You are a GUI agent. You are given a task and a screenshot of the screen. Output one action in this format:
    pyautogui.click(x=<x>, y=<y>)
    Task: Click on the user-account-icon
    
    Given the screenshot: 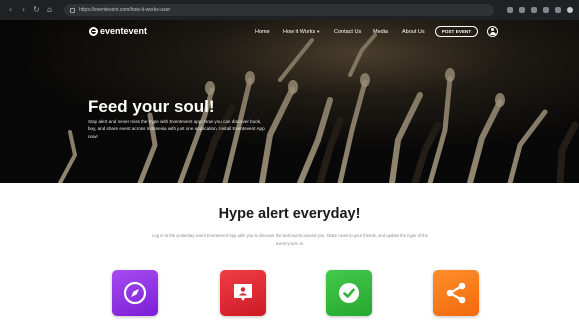 What is the action you would take?
    pyautogui.click(x=492, y=31)
    